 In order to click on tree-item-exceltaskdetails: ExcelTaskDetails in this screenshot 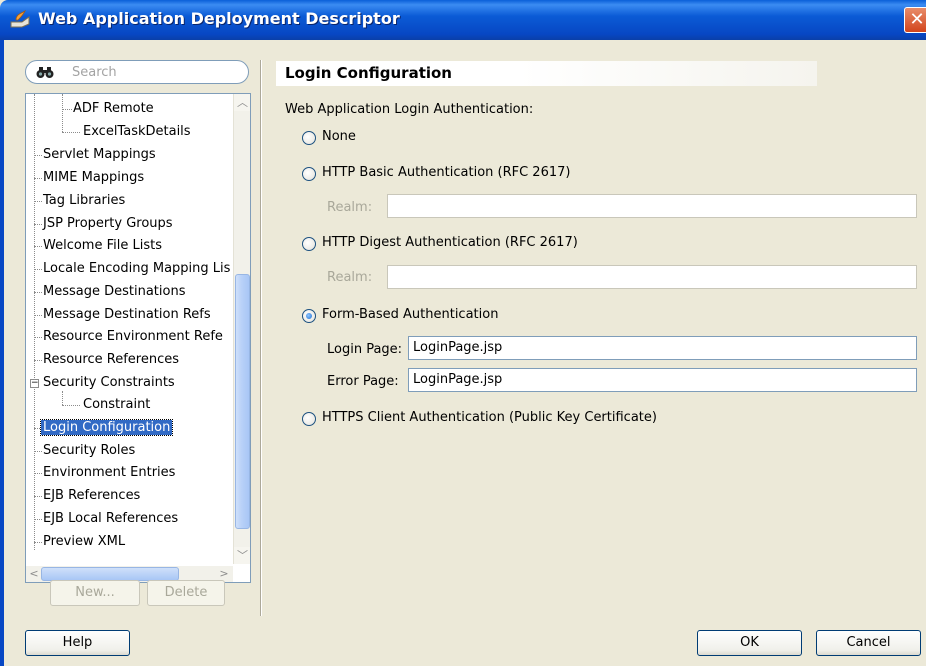, I will do `click(137, 132)`.